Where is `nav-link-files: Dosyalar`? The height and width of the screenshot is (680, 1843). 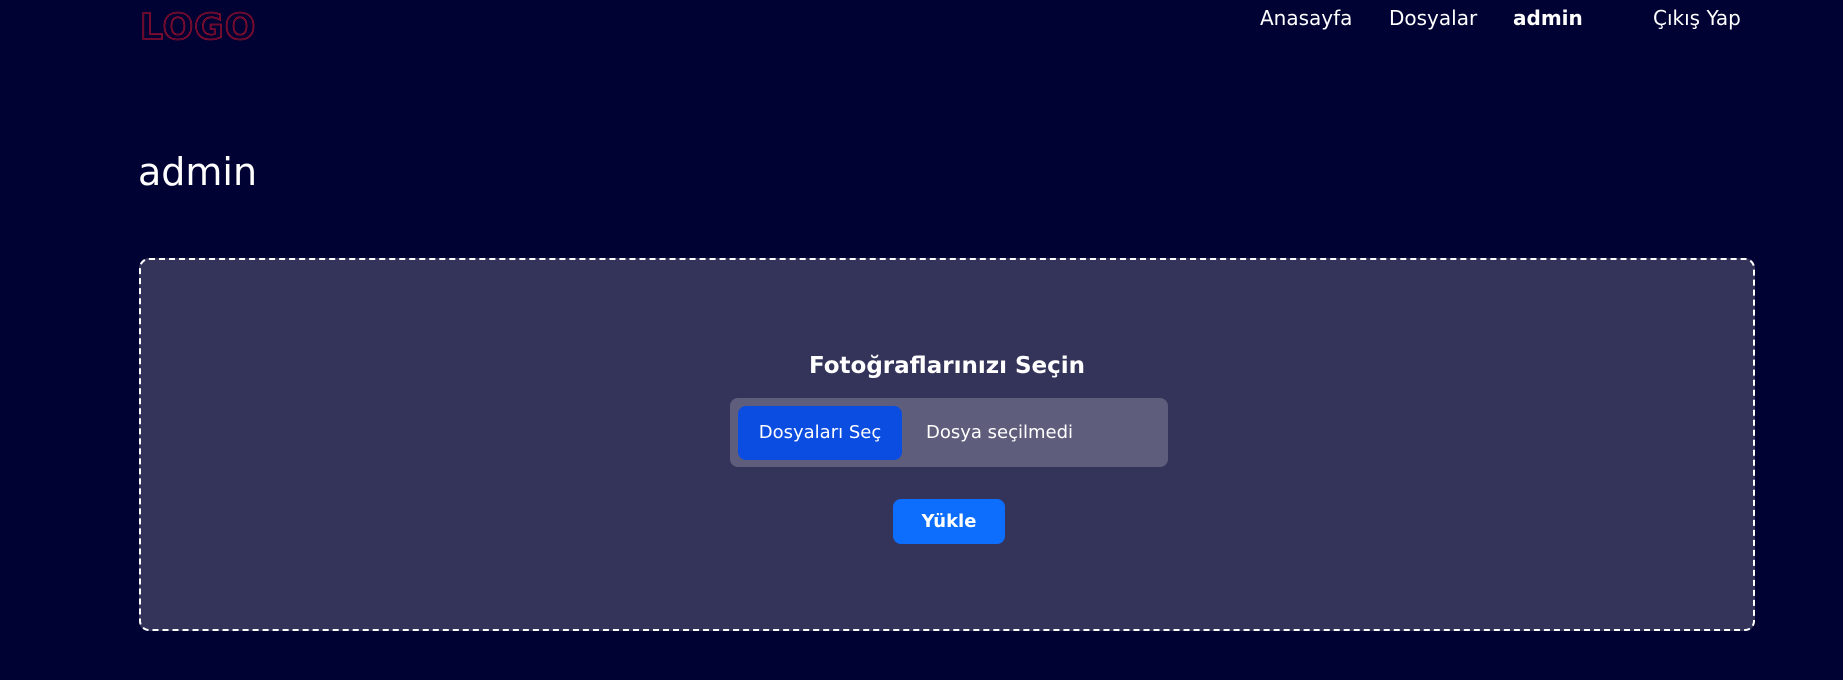
nav-link-files: Dosyalar is located at coordinates (1433, 18).